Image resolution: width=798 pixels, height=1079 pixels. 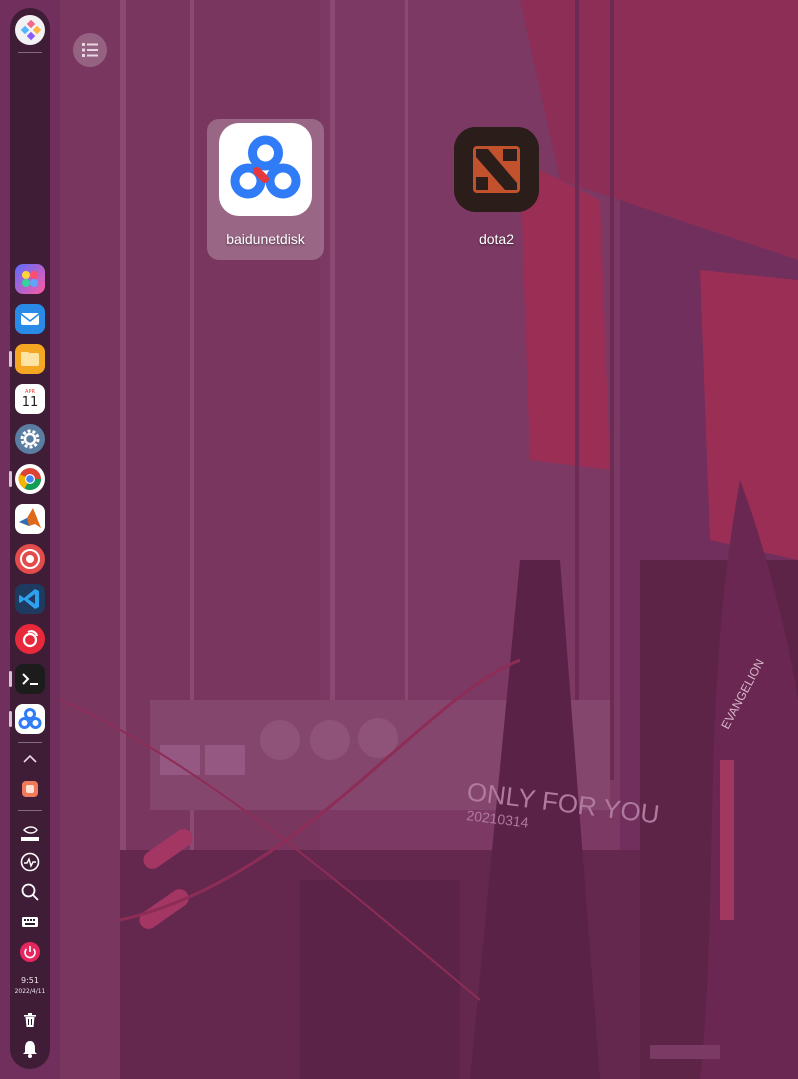 What do you see at coordinates (30, 952) in the screenshot?
I see `power-icon` at bounding box center [30, 952].